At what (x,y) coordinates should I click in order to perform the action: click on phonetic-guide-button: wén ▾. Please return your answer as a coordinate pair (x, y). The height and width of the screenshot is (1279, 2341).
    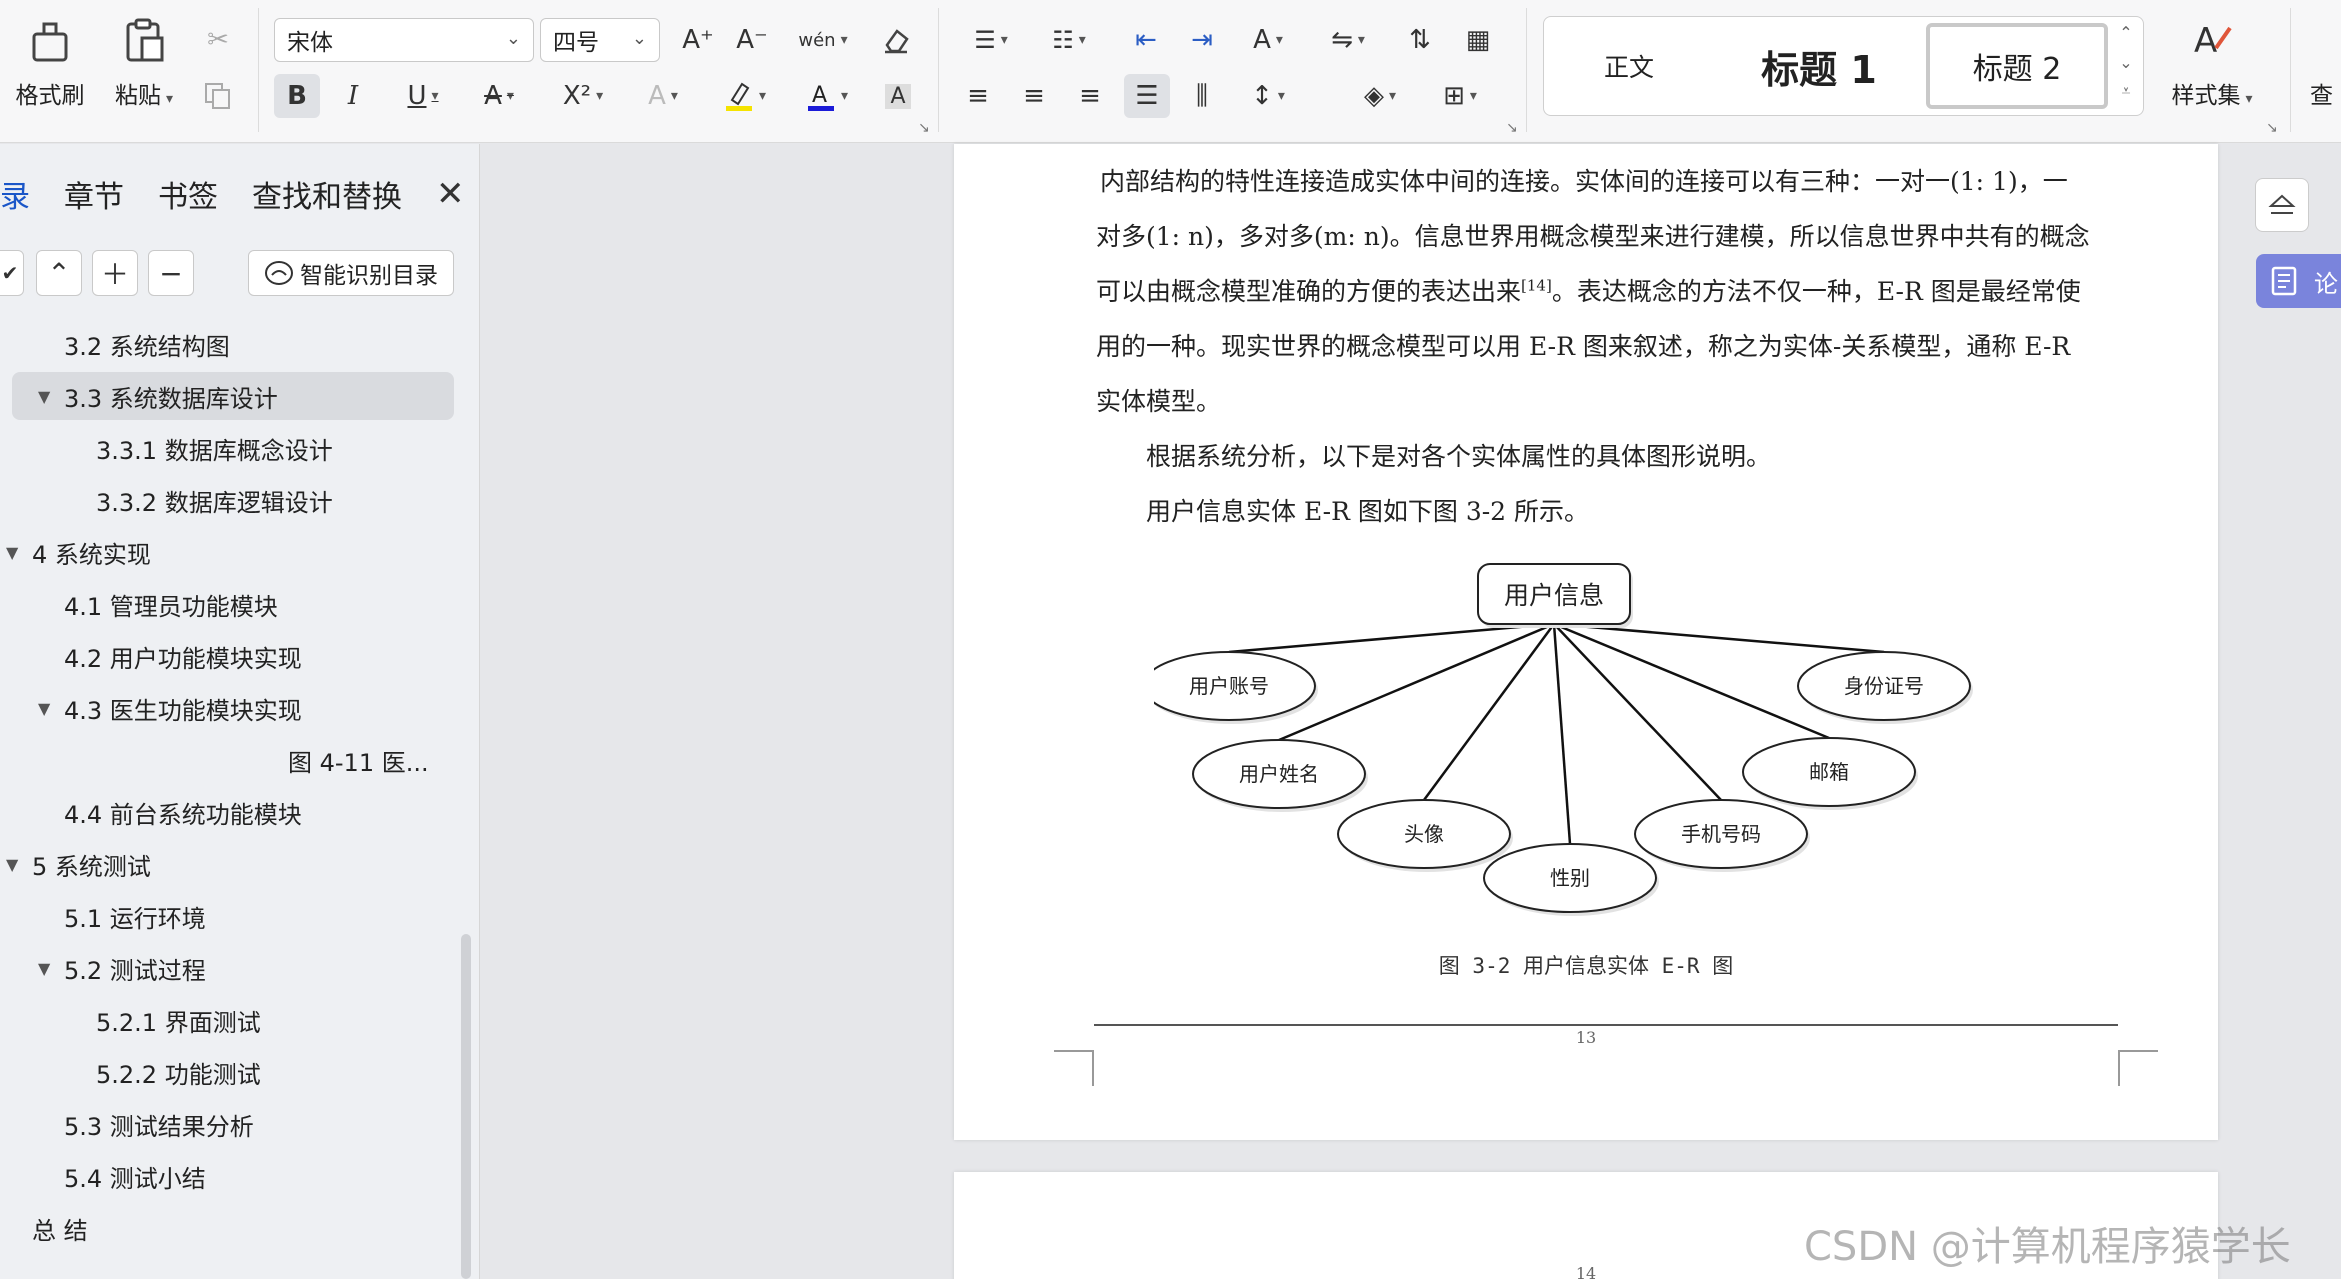
    Looking at the image, I should click on (823, 40).